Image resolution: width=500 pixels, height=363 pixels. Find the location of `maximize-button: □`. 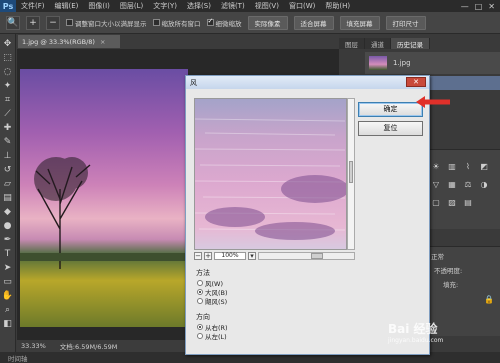

maximize-button: □ is located at coordinates (479, 6).